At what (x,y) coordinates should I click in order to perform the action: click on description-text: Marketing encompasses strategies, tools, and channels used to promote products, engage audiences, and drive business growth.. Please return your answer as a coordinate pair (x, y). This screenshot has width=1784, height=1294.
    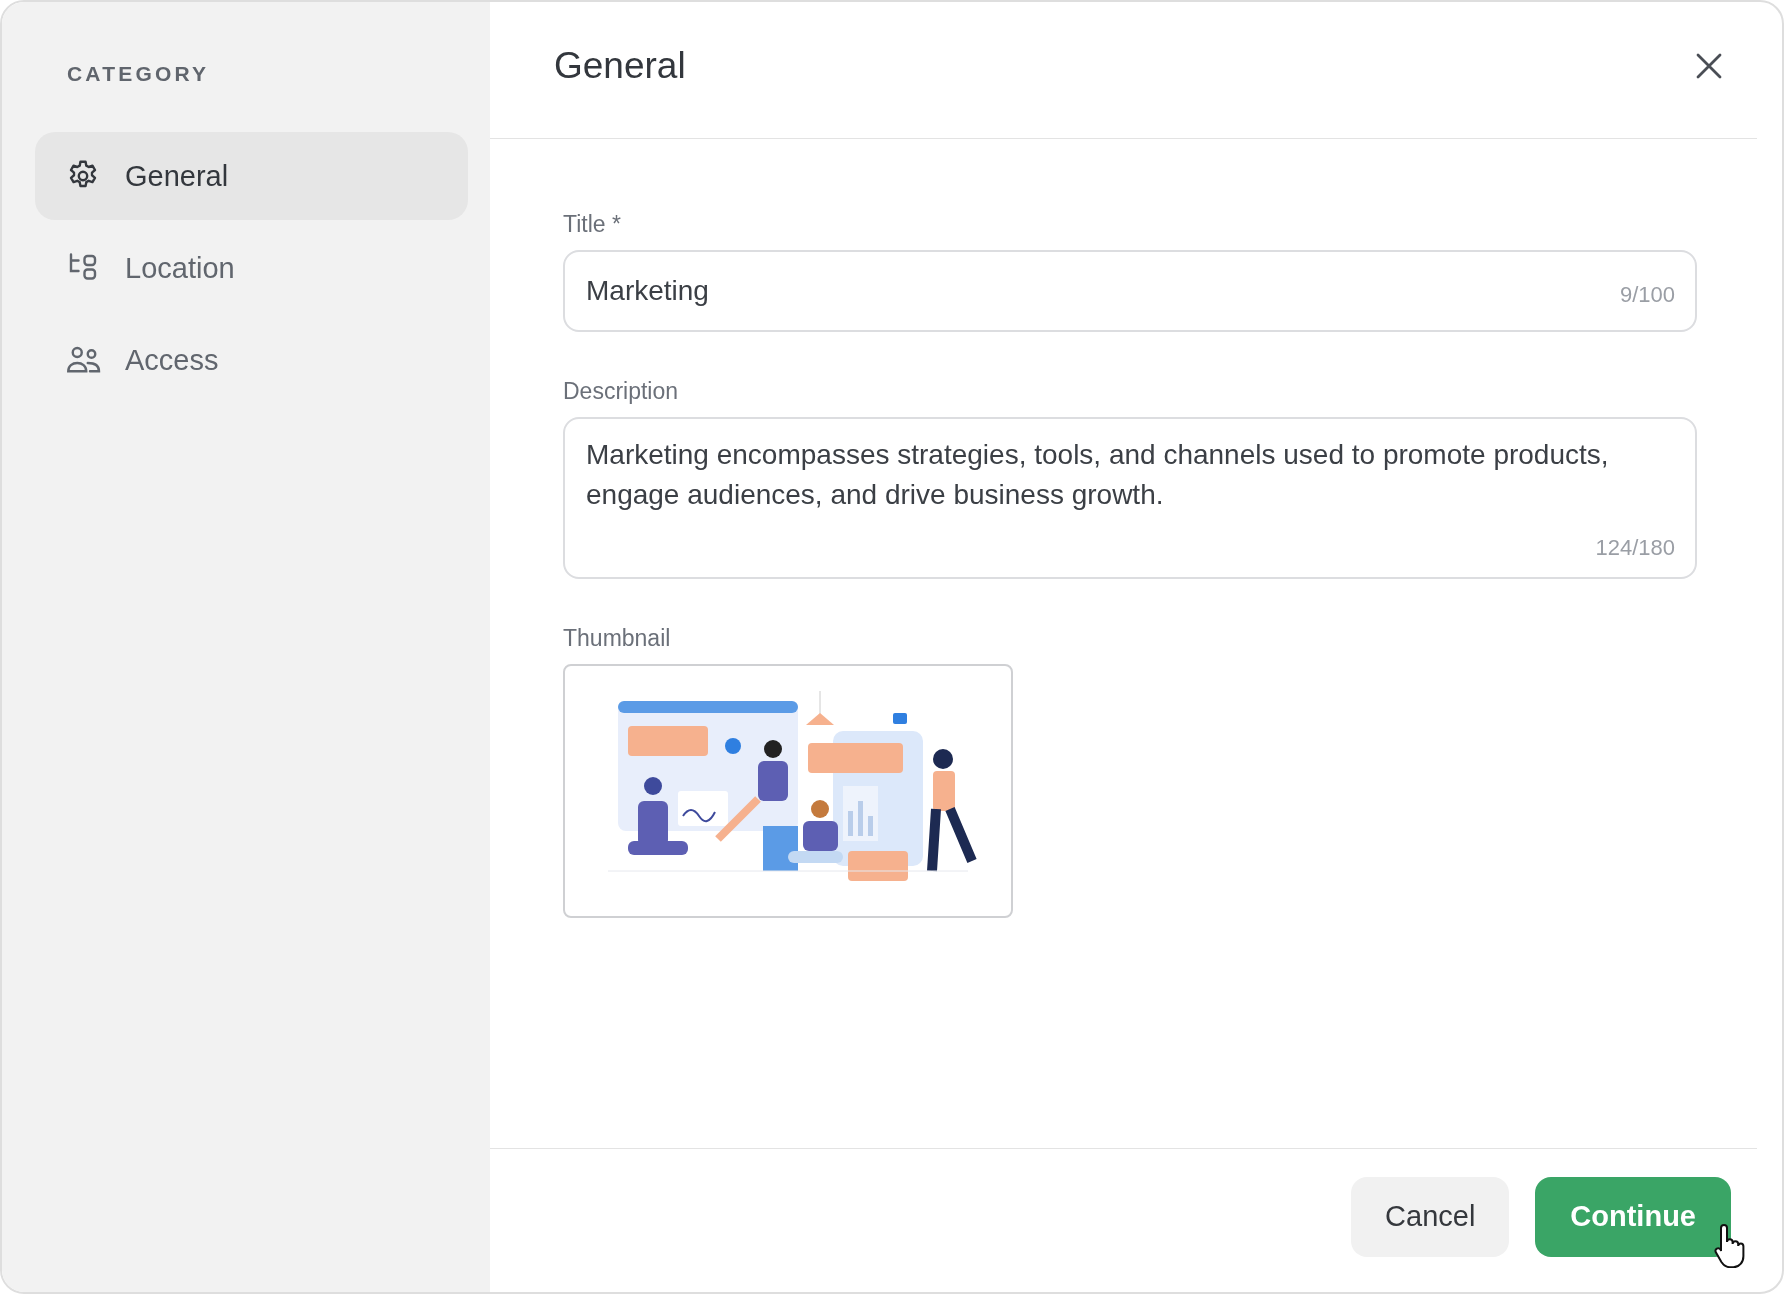
    Looking at the image, I should click on (1097, 474).